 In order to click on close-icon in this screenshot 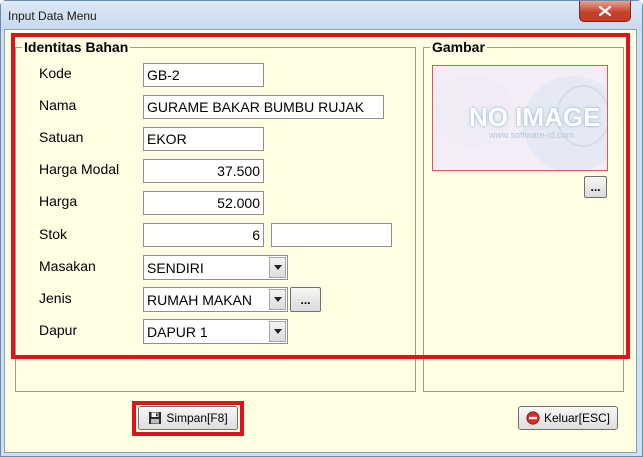, I will do `click(605, 11)`.